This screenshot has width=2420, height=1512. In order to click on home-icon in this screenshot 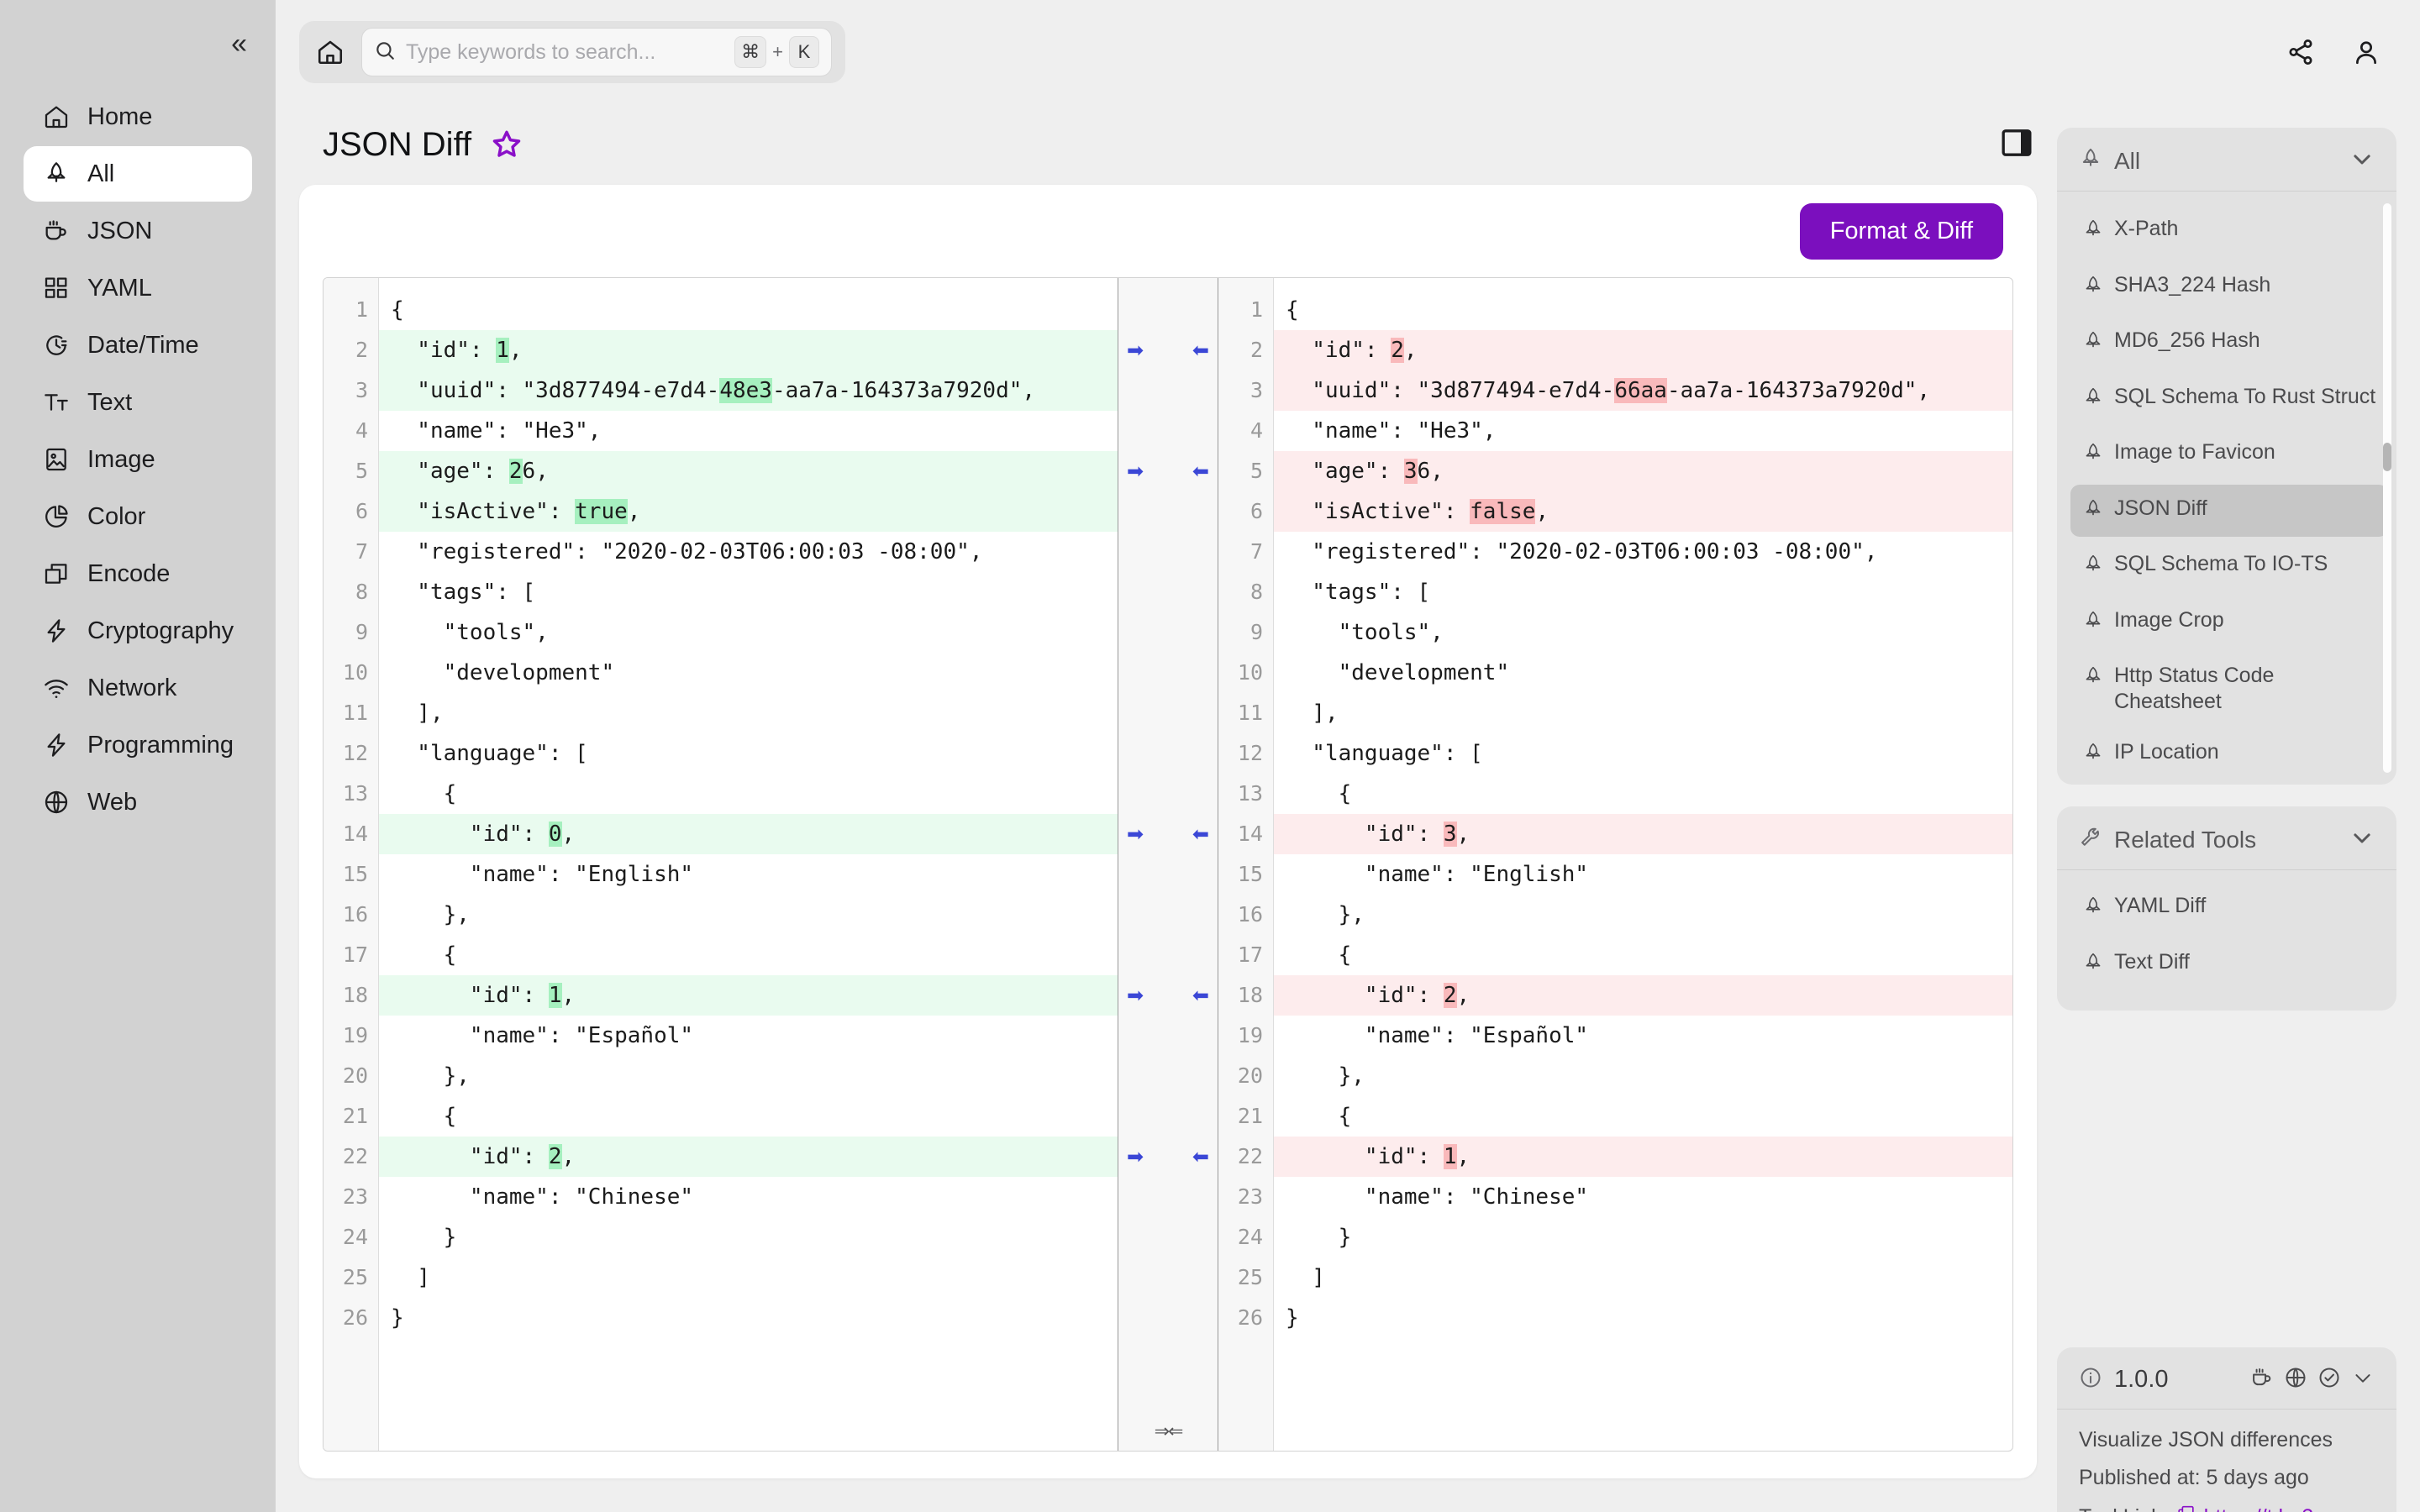, I will do `click(330, 52)`.